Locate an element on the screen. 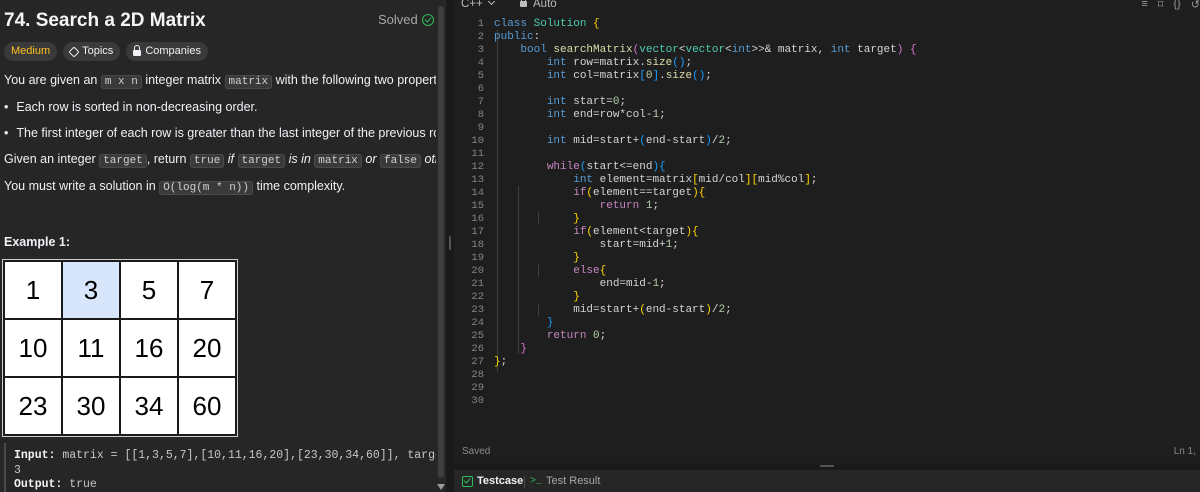  companies-button: Companies is located at coordinates (167, 51).